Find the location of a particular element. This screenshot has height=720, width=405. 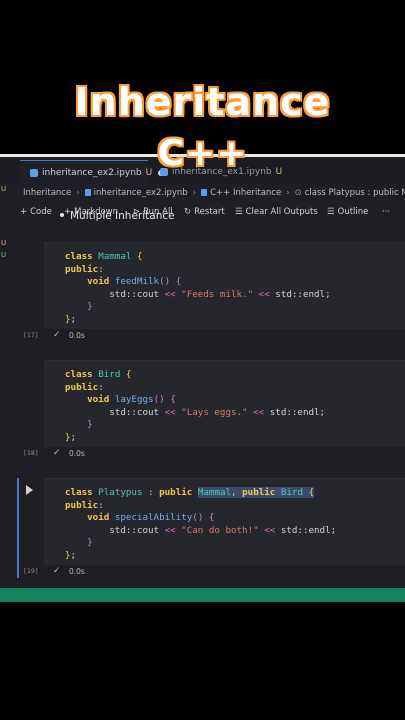

cell-status-17: [17] ✓ 0.0s is located at coordinates (202, 336).